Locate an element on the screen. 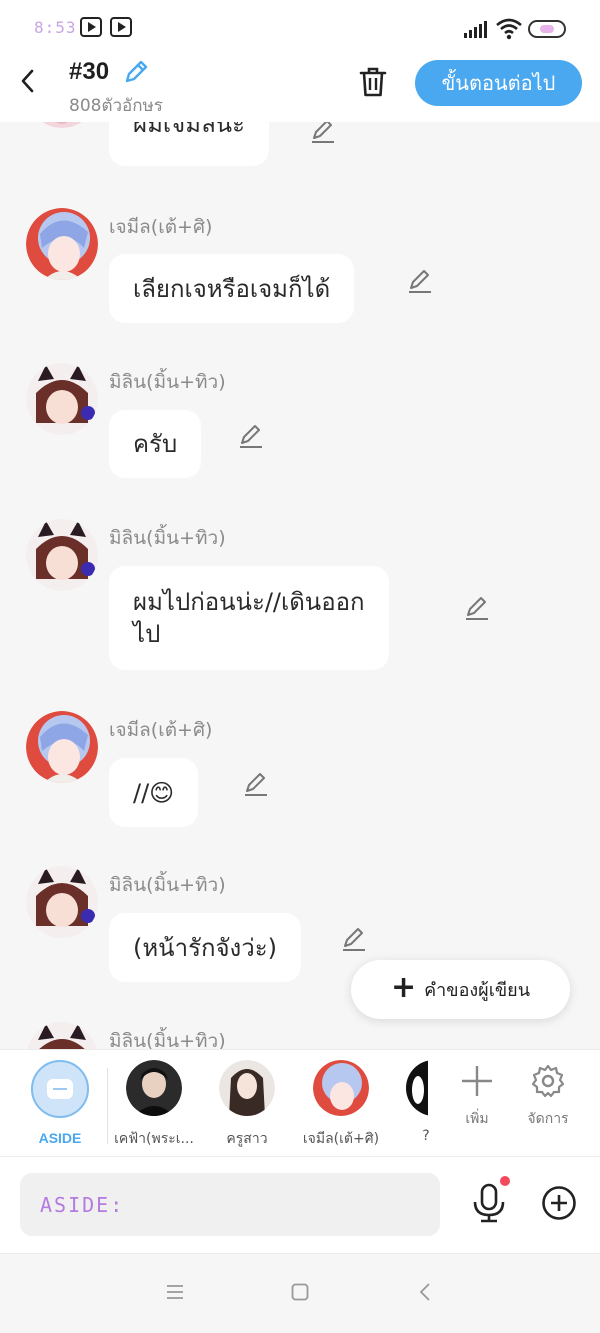  character-label: ASIDE is located at coordinates (60, 1138).